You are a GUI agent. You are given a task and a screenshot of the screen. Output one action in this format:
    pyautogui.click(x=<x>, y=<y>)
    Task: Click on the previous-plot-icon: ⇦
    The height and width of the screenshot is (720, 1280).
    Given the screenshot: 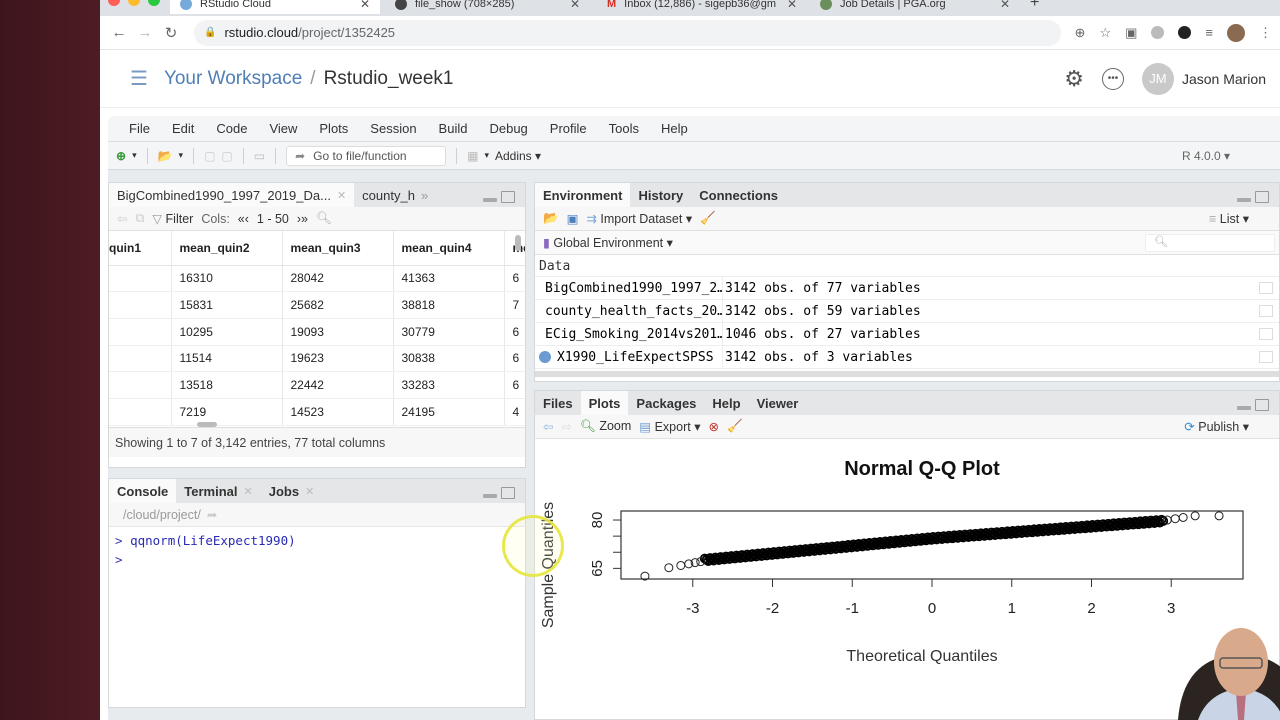 What is the action you would take?
    pyautogui.click(x=548, y=426)
    